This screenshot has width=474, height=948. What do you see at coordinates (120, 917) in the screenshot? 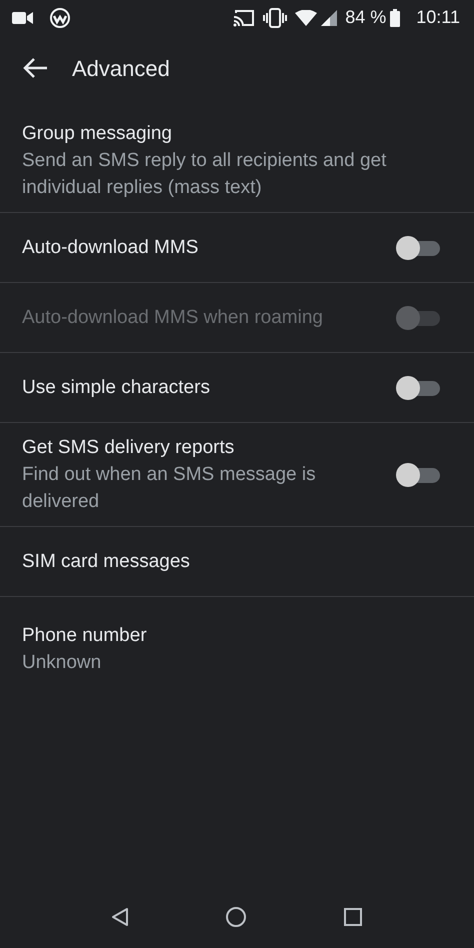
I see `back-icon` at bounding box center [120, 917].